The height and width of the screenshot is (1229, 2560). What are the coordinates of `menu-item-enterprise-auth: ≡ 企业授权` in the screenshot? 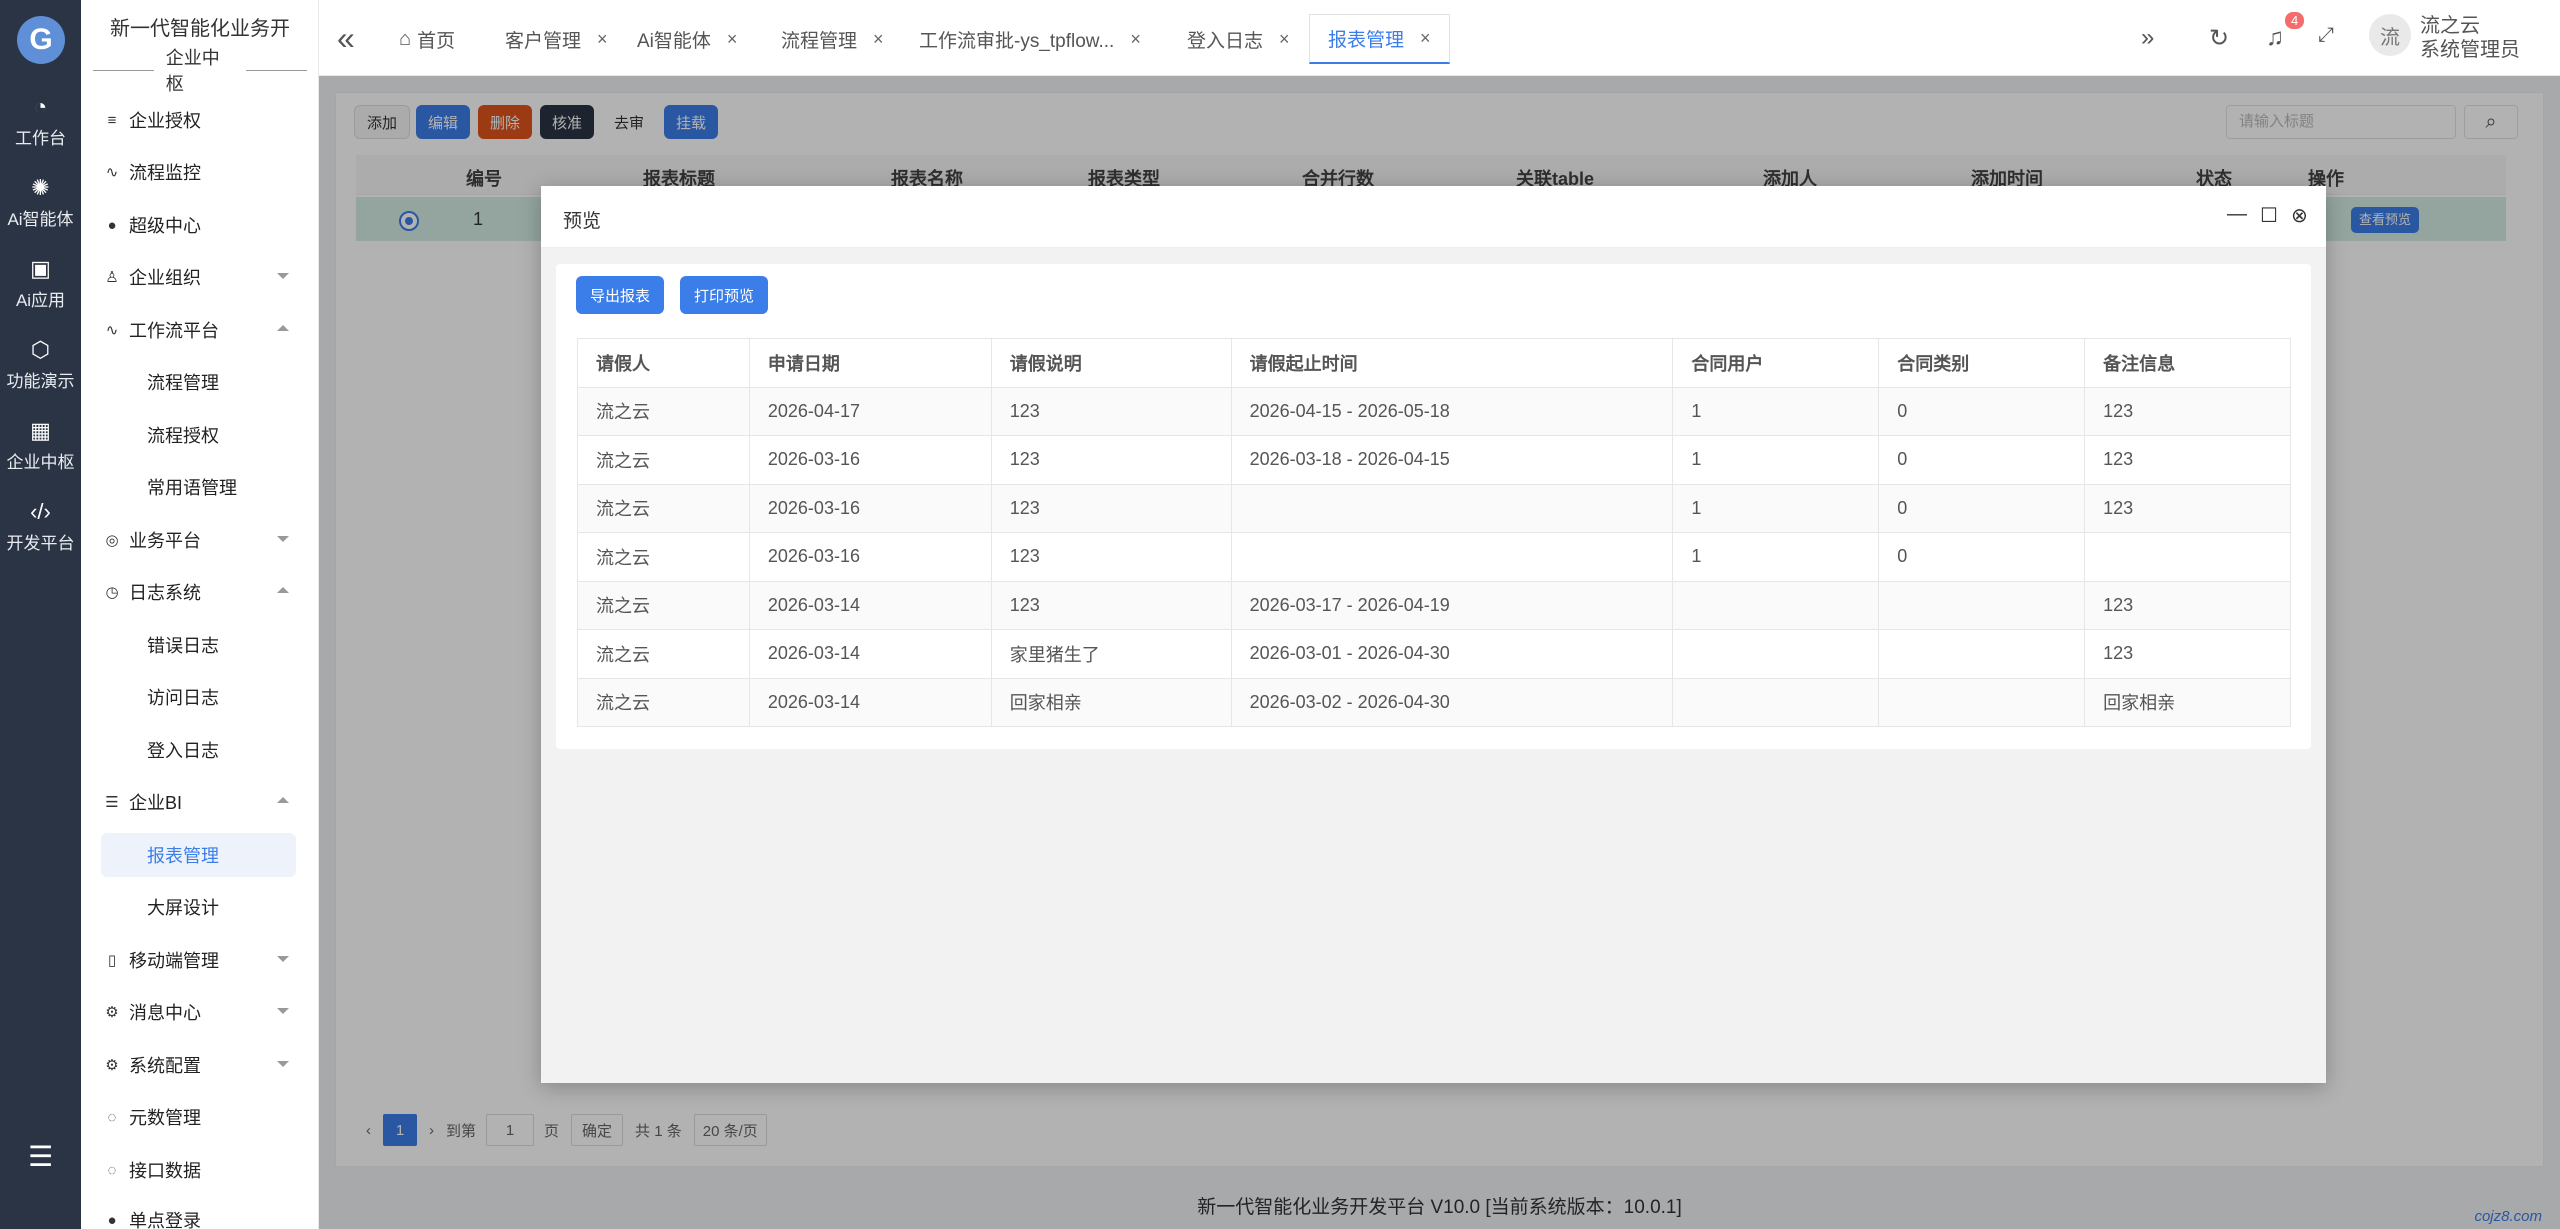 It's located at (199, 120).